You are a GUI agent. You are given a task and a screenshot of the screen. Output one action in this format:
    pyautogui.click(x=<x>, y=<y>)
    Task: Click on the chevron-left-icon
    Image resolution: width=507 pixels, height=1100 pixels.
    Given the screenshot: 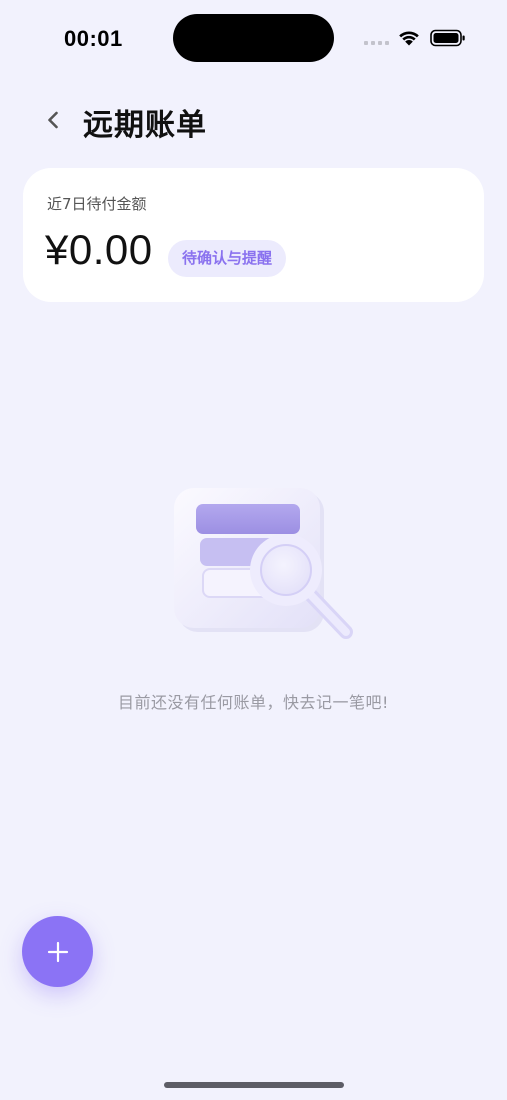 What is the action you would take?
    pyautogui.click(x=53, y=120)
    